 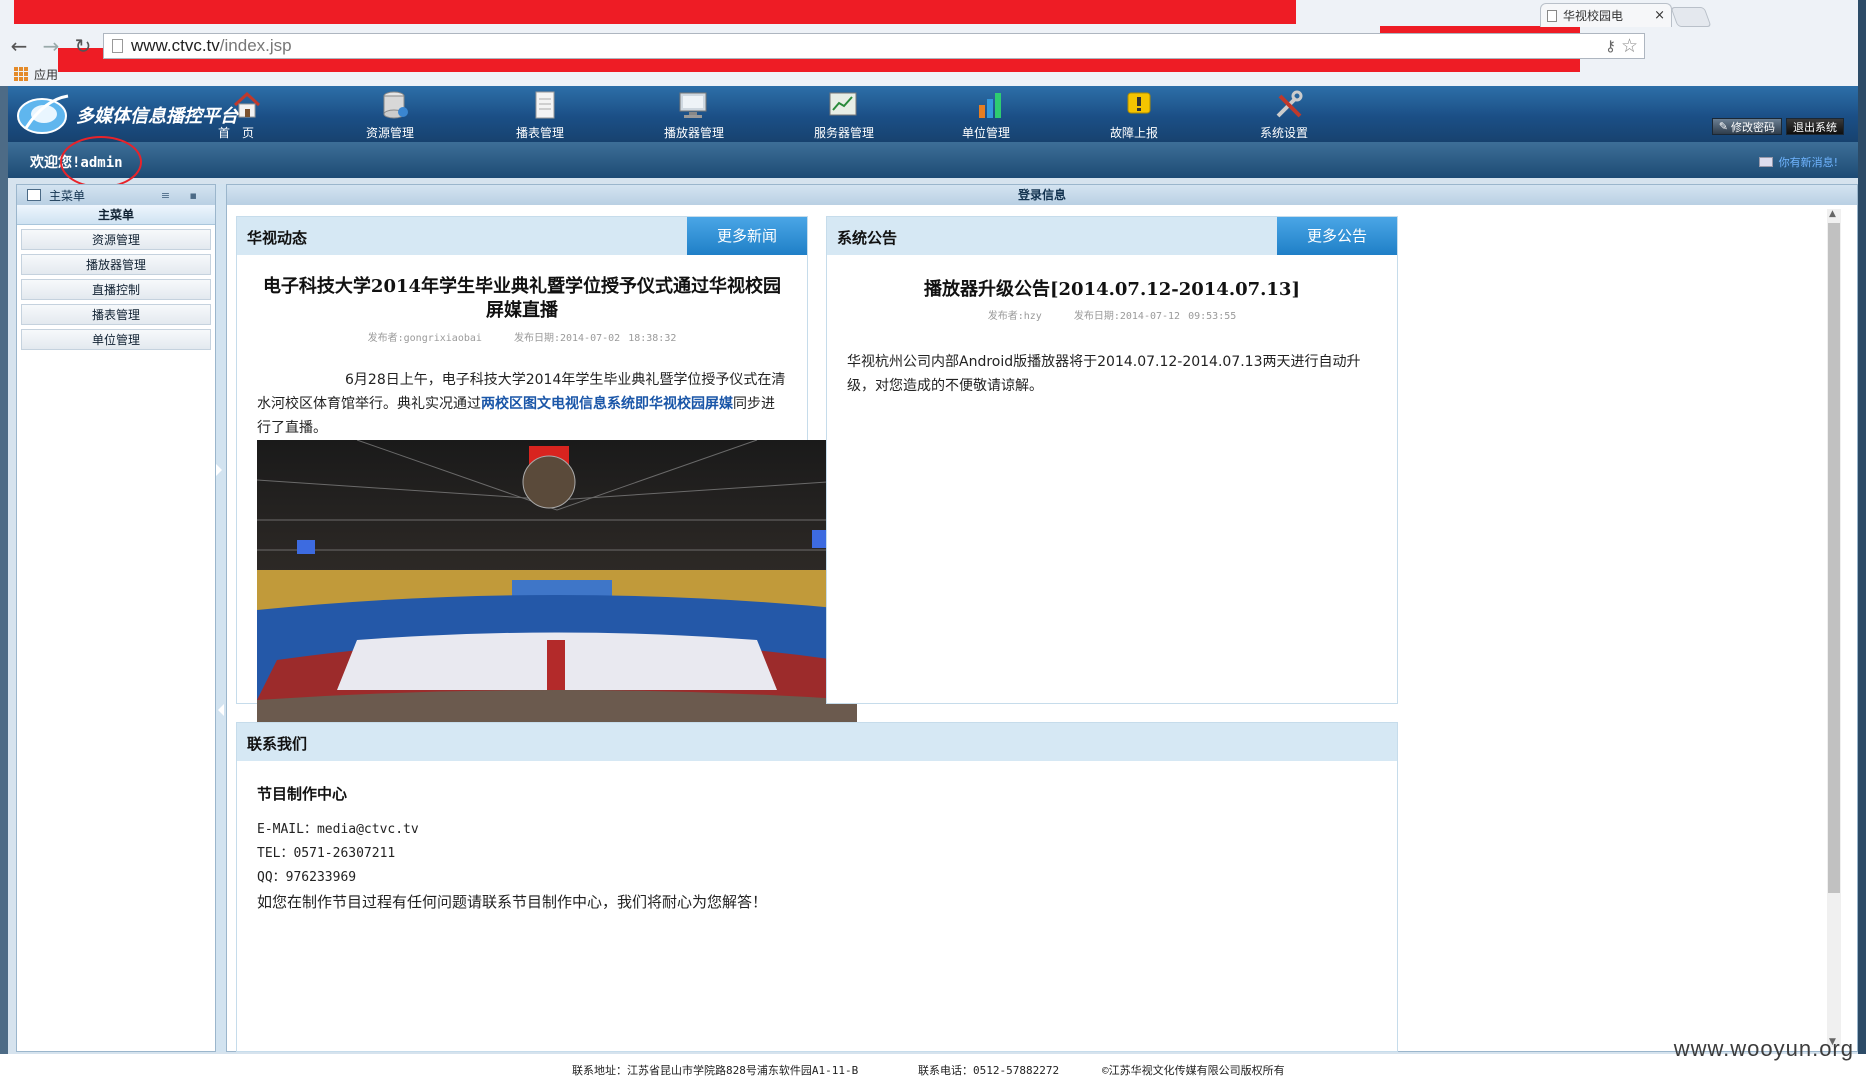 I want to click on nav-resource: 资源管理, so click(x=421, y=115).